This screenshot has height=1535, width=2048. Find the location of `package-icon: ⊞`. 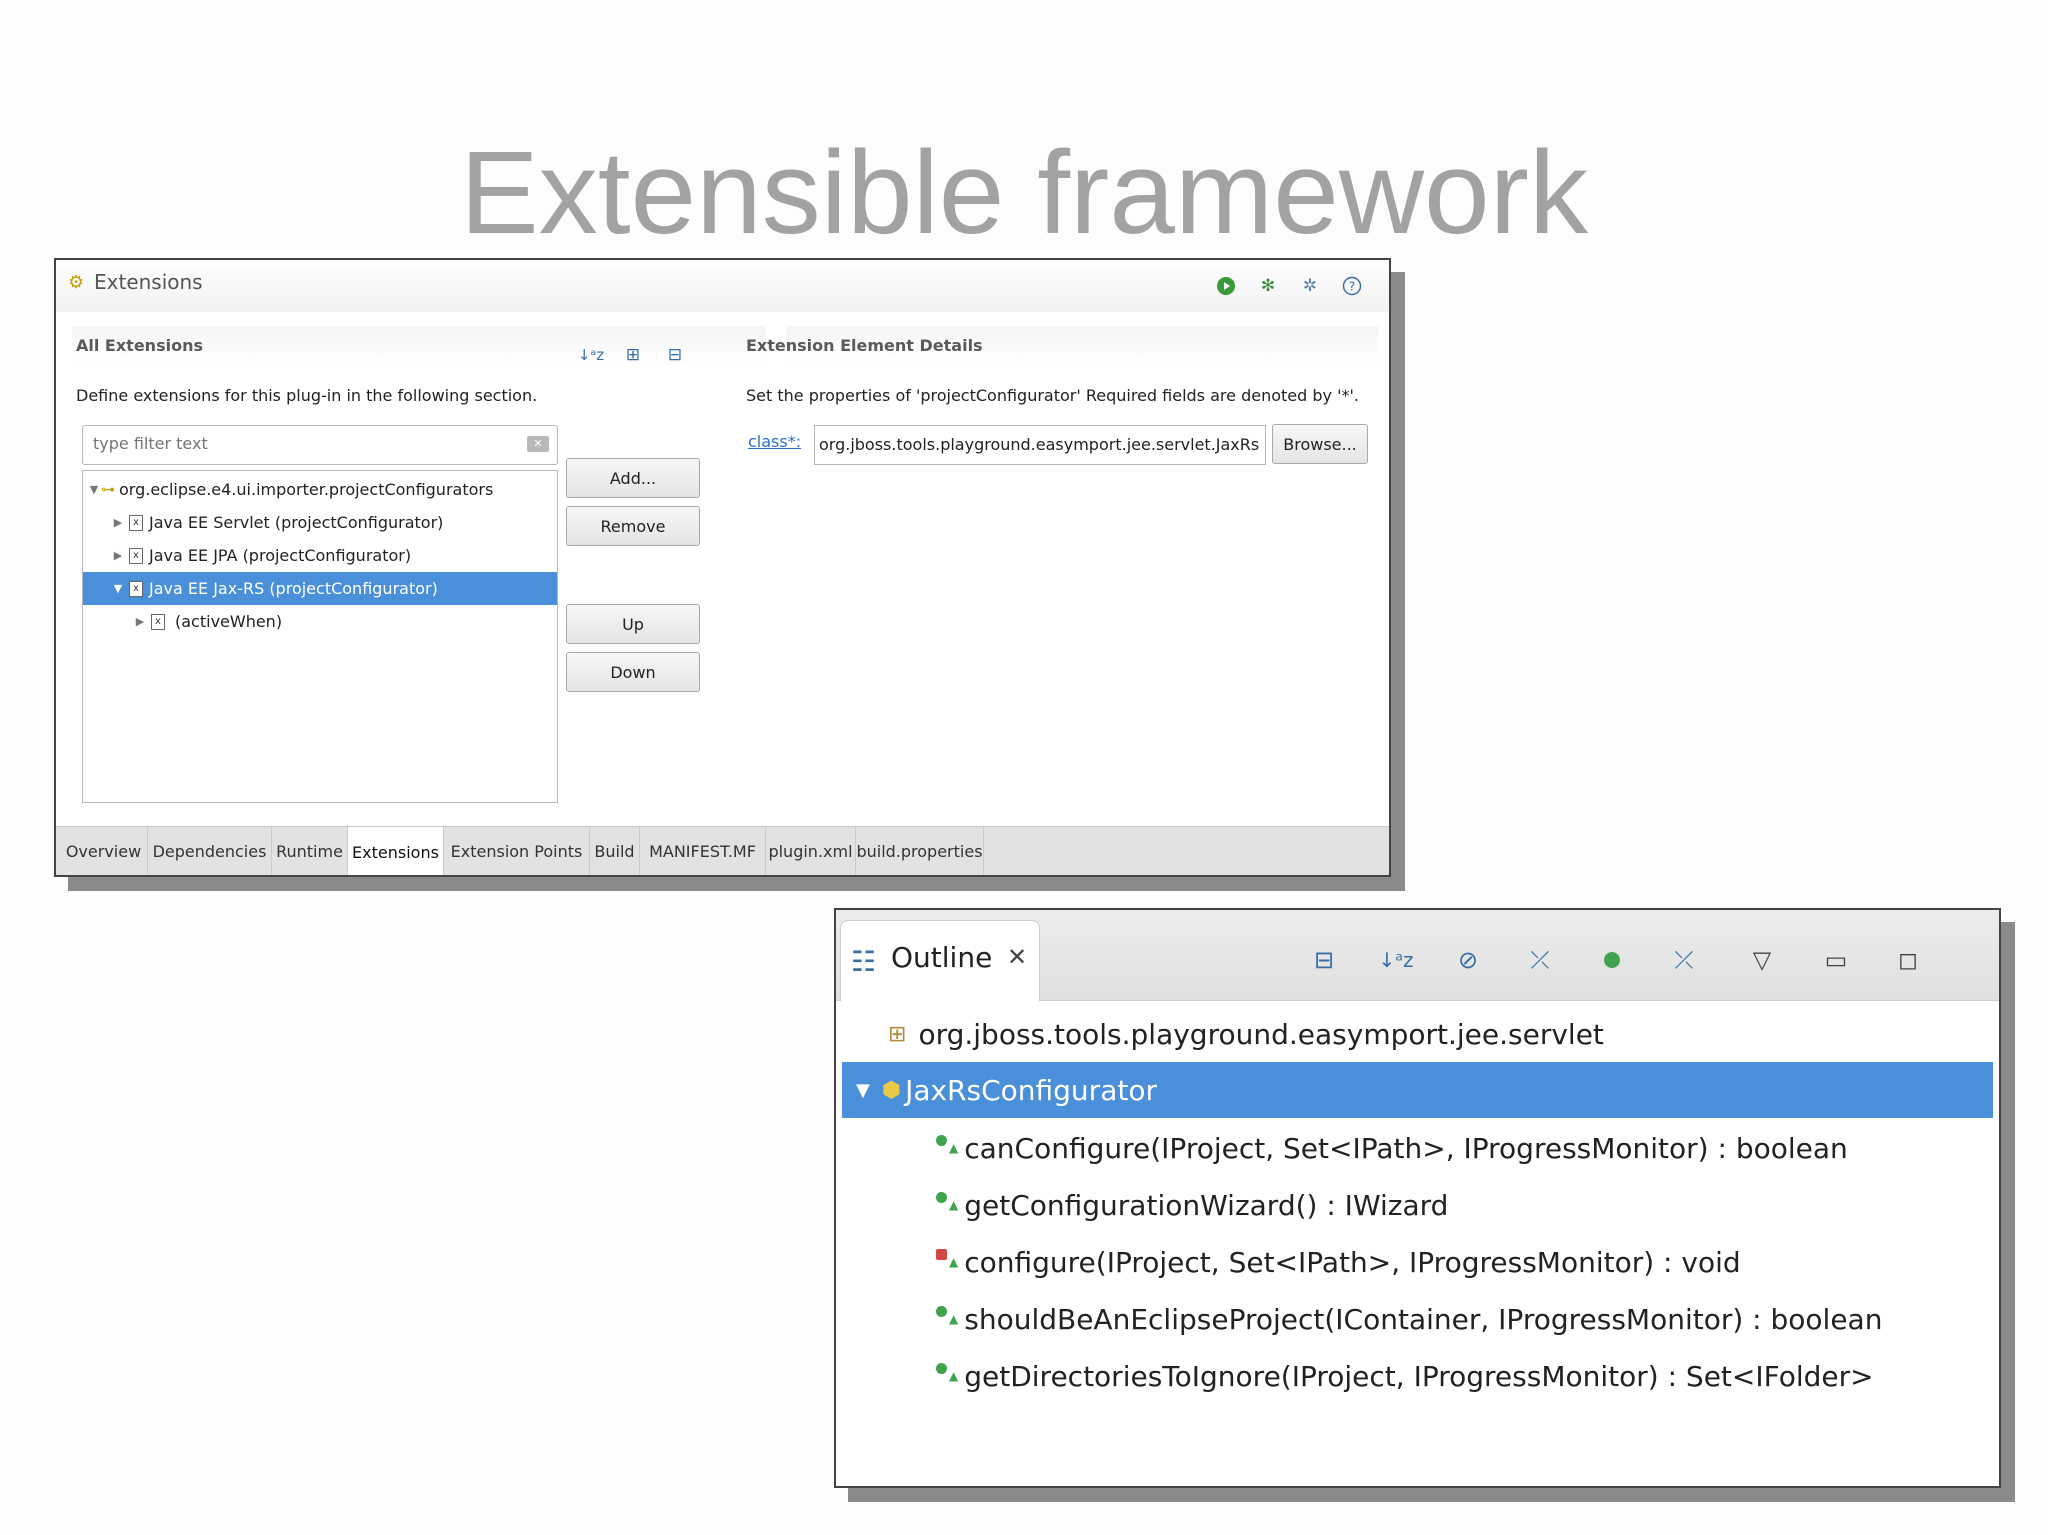

package-icon: ⊞ is located at coordinates (897, 1034).